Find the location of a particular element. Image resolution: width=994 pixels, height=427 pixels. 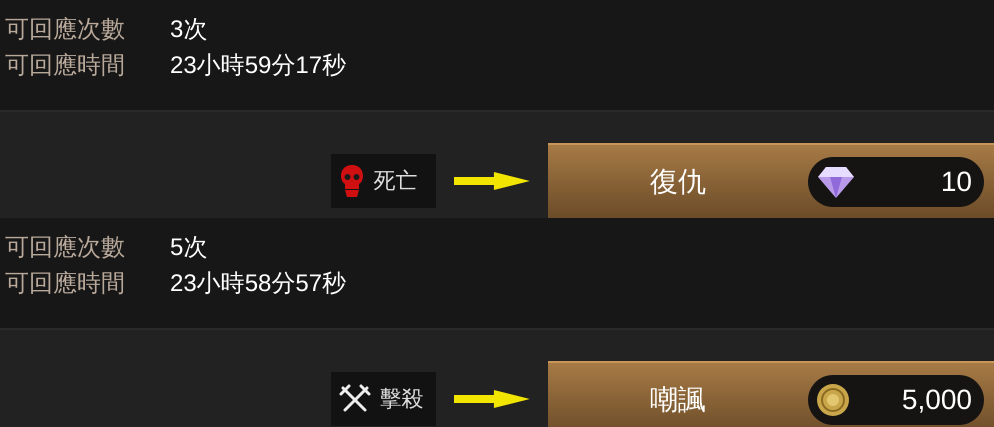

action-button: 嘲諷 5,000 is located at coordinates (771, 394).